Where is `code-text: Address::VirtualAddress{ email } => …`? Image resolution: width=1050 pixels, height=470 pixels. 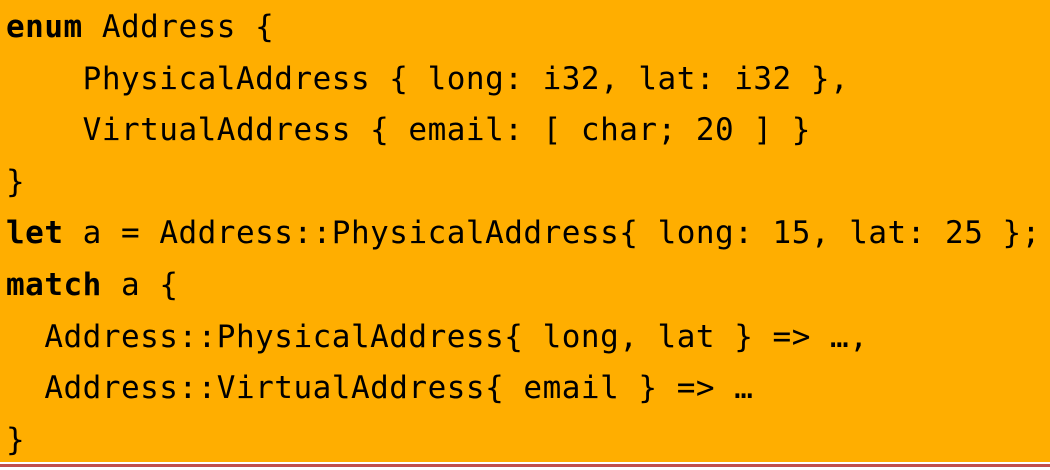
code-text: Address::VirtualAddress{ email } => … is located at coordinates (380, 388).